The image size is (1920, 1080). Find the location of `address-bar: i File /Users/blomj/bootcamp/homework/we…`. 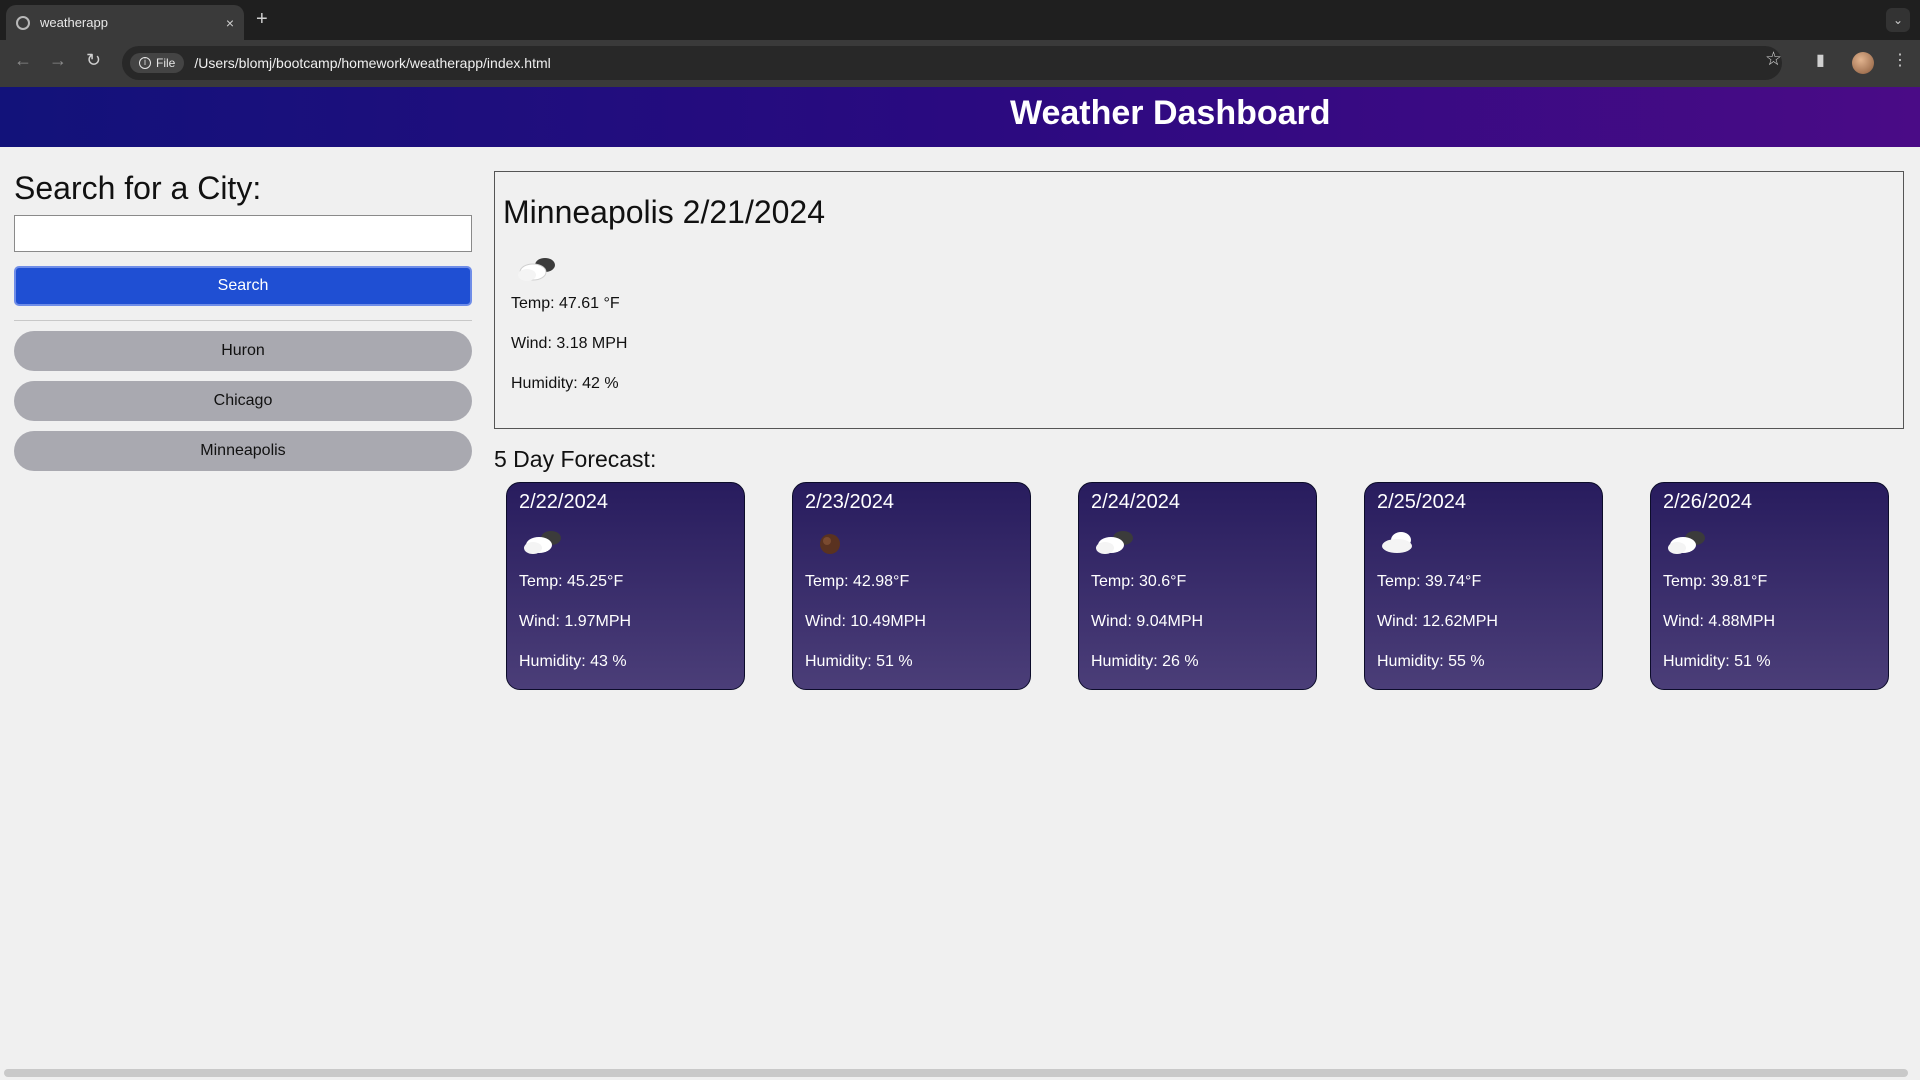

address-bar: i File /Users/blomj/bootcamp/homework/we… is located at coordinates (952, 63).